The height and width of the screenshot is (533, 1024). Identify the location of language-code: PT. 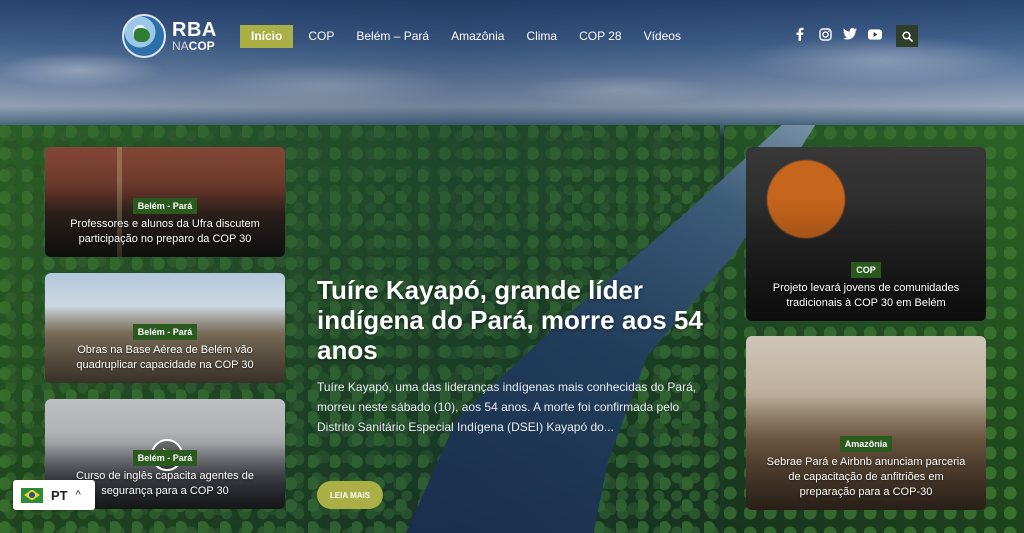
(59, 495).